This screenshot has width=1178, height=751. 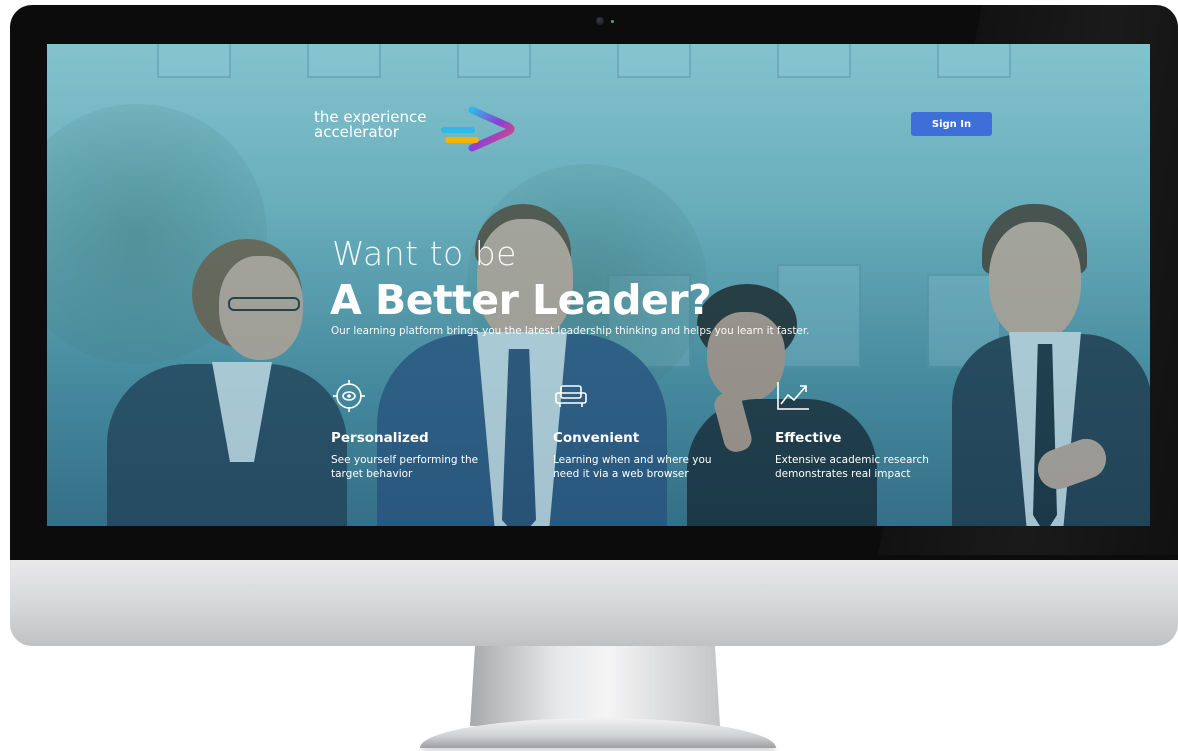 I want to click on target-icon, so click(x=349, y=396).